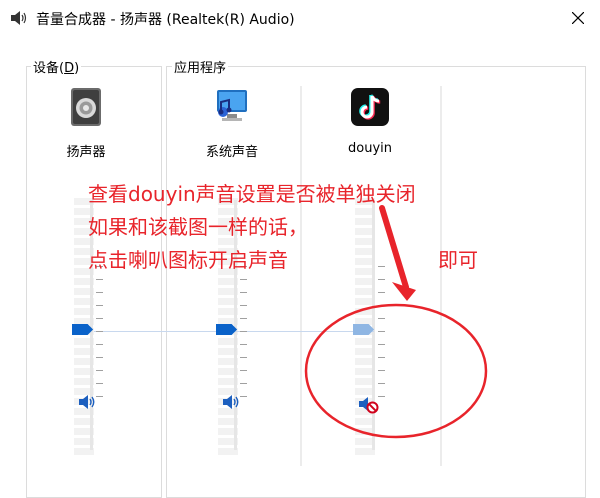  Describe the element at coordinates (252, 194) in the screenshot. I see `annotation-line-1: 查看douyin声音设置是否被单独关闭` at that location.